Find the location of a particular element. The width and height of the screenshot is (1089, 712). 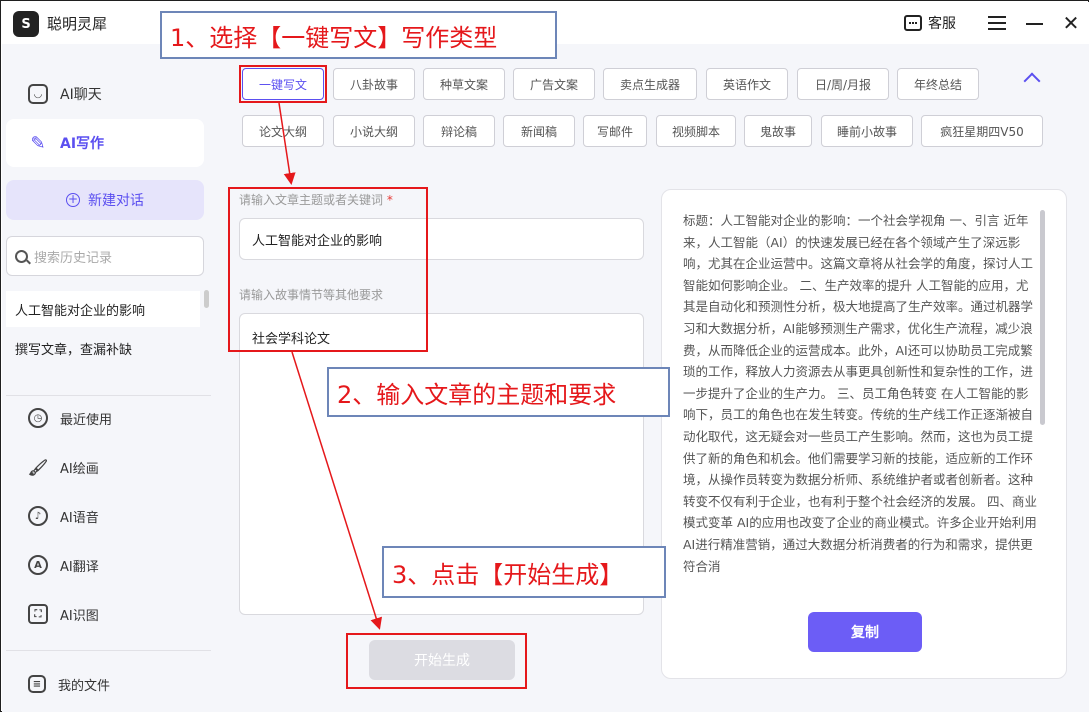

annotation-arrows is located at coordinates (330, 366).